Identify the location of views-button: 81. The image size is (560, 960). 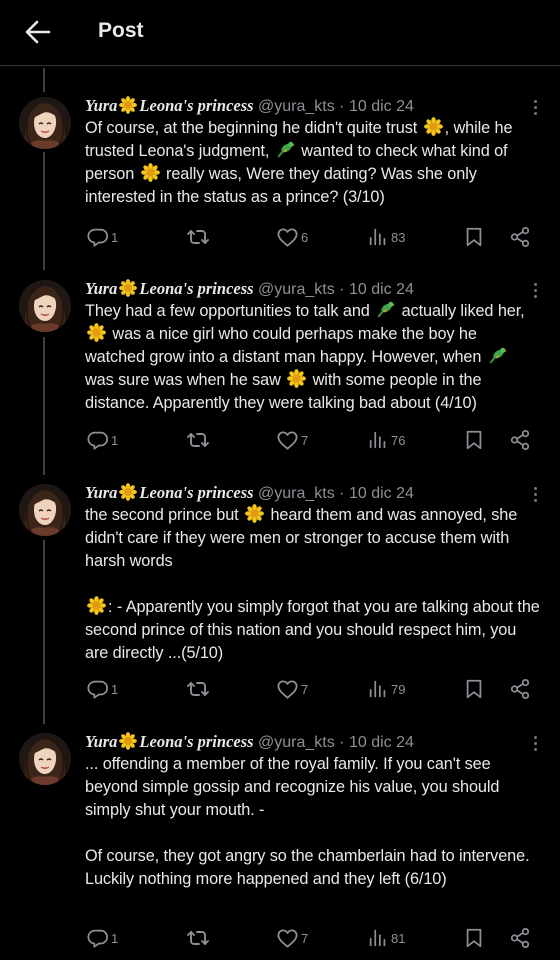
(386, 938).